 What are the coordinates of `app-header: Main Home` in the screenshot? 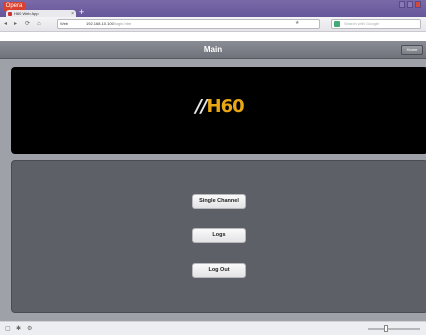 It's located at (213, 50).